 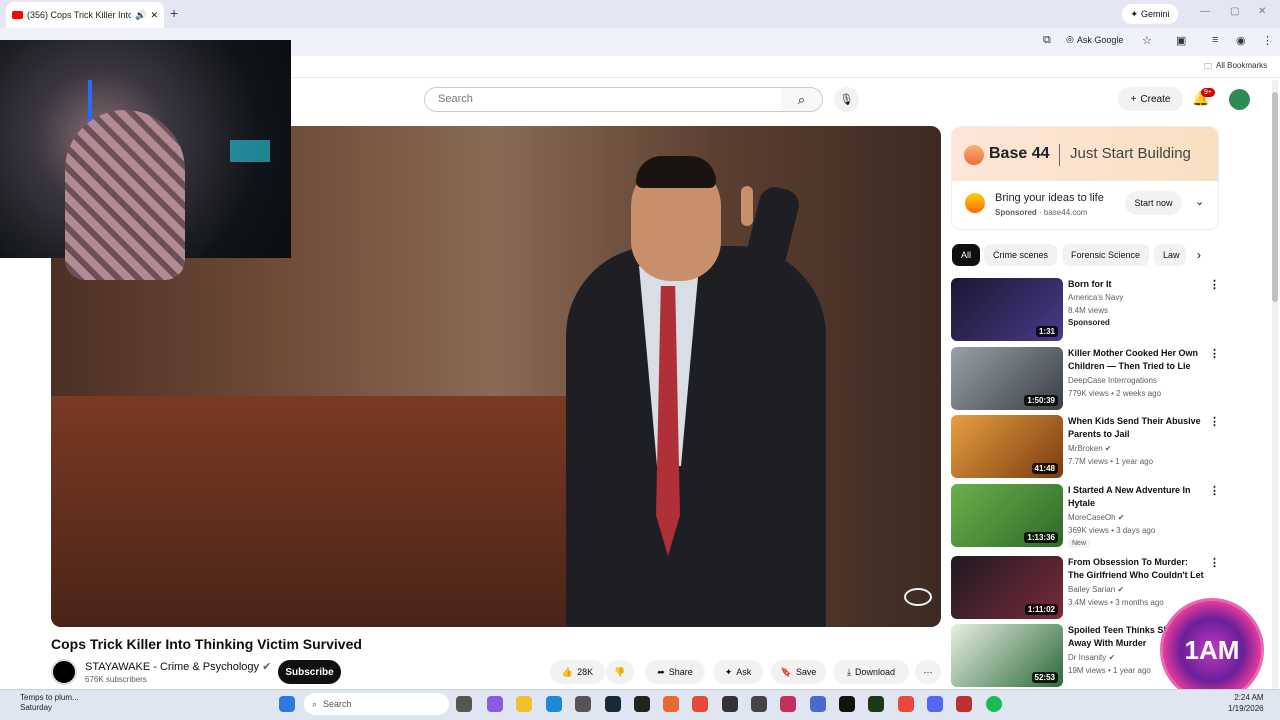 I want to click on neon-sign, so click(x=250, y=151).